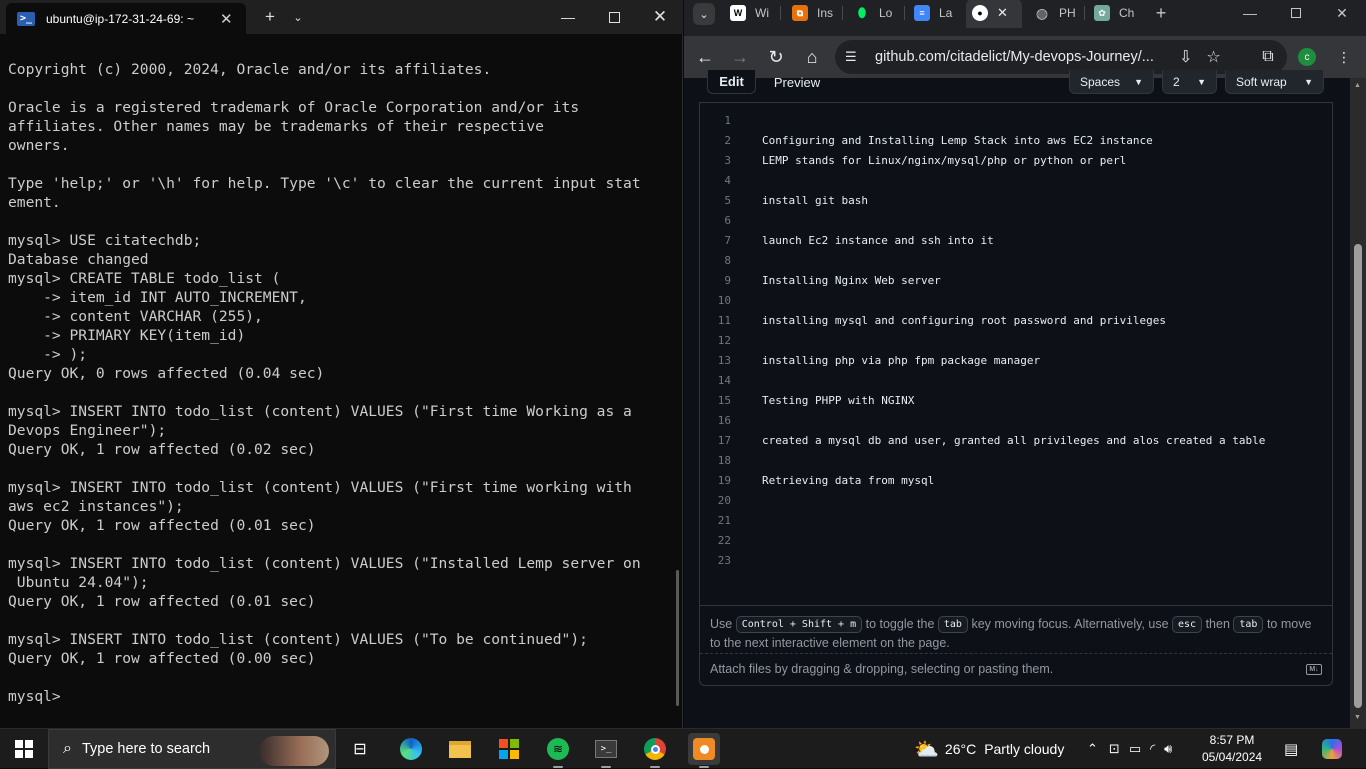  Describe the element at coordinates (1016, 381) in the screenshot. I see `code-line: 14` at that location.